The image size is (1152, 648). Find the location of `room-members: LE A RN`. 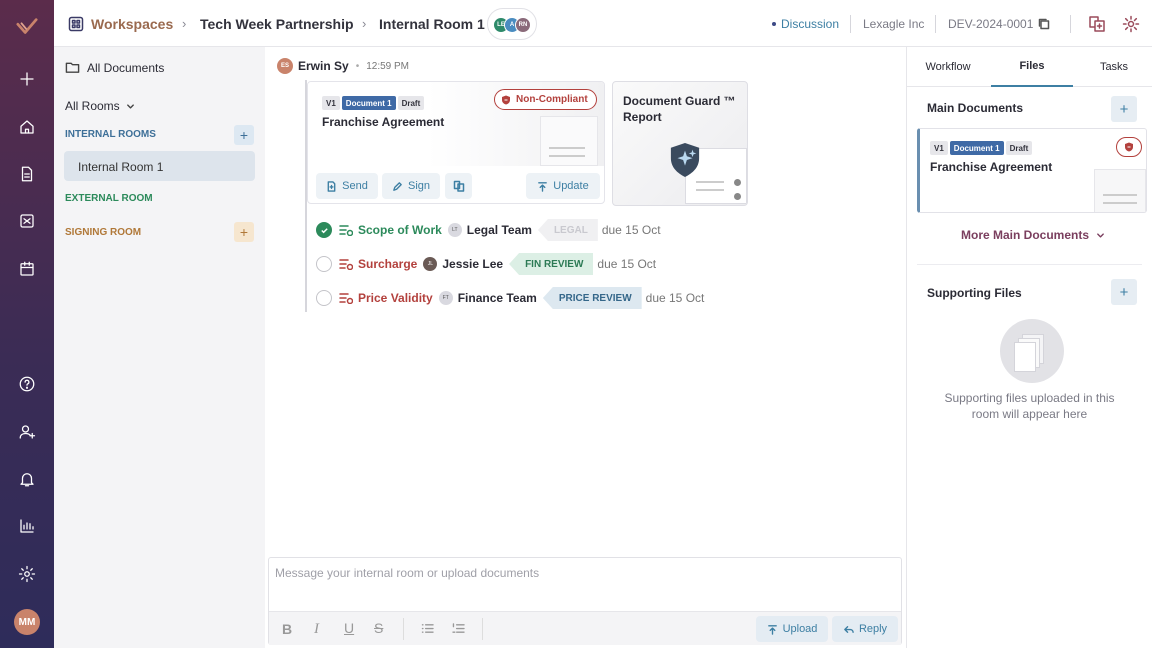

room-members: LE A RN is located at coordinates (512, 23).